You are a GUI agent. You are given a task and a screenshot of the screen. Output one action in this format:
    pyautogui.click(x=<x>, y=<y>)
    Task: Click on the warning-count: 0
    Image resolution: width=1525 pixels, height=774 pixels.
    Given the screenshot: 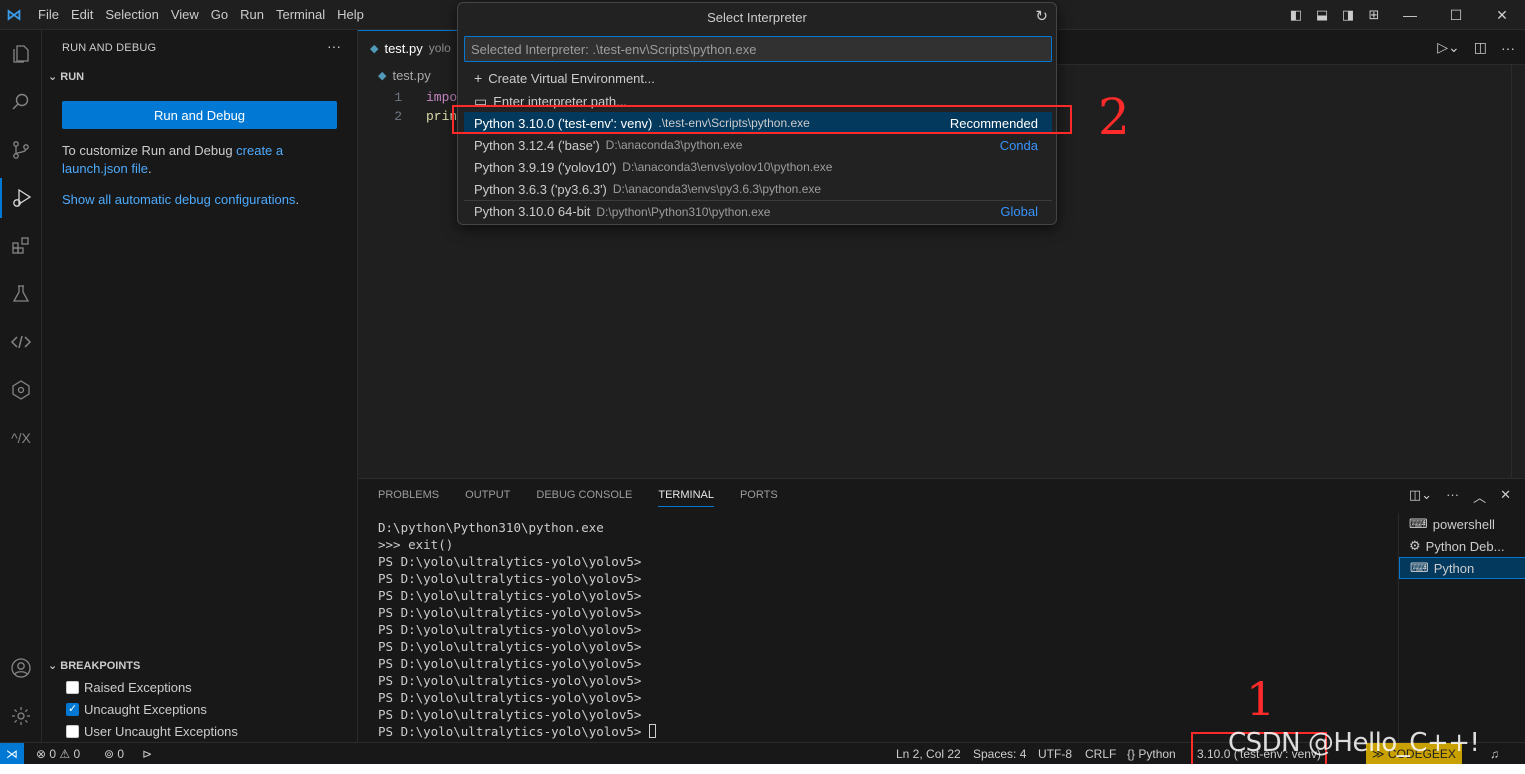 What is the action you would take?
    pyautogui.click(x=77, y=754)
    